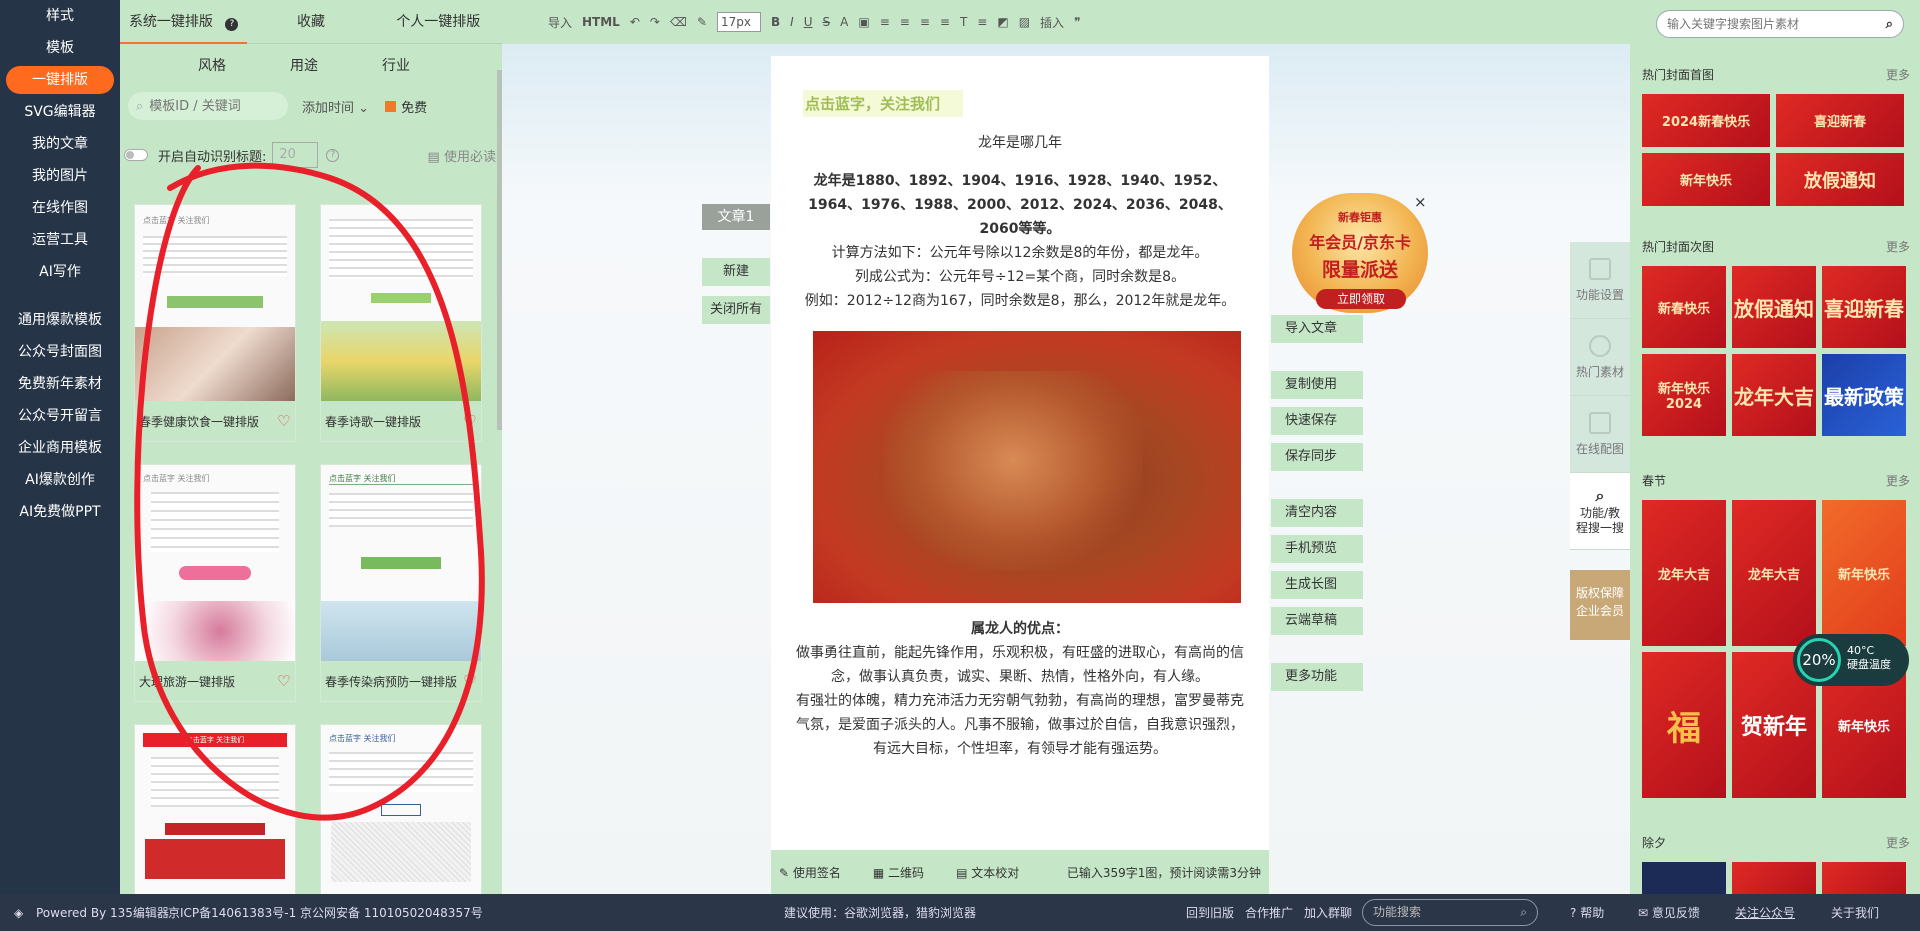  Describe the element at coordinates (963, 22) in the screenshot. I see `text-size-icon: T` at that location.